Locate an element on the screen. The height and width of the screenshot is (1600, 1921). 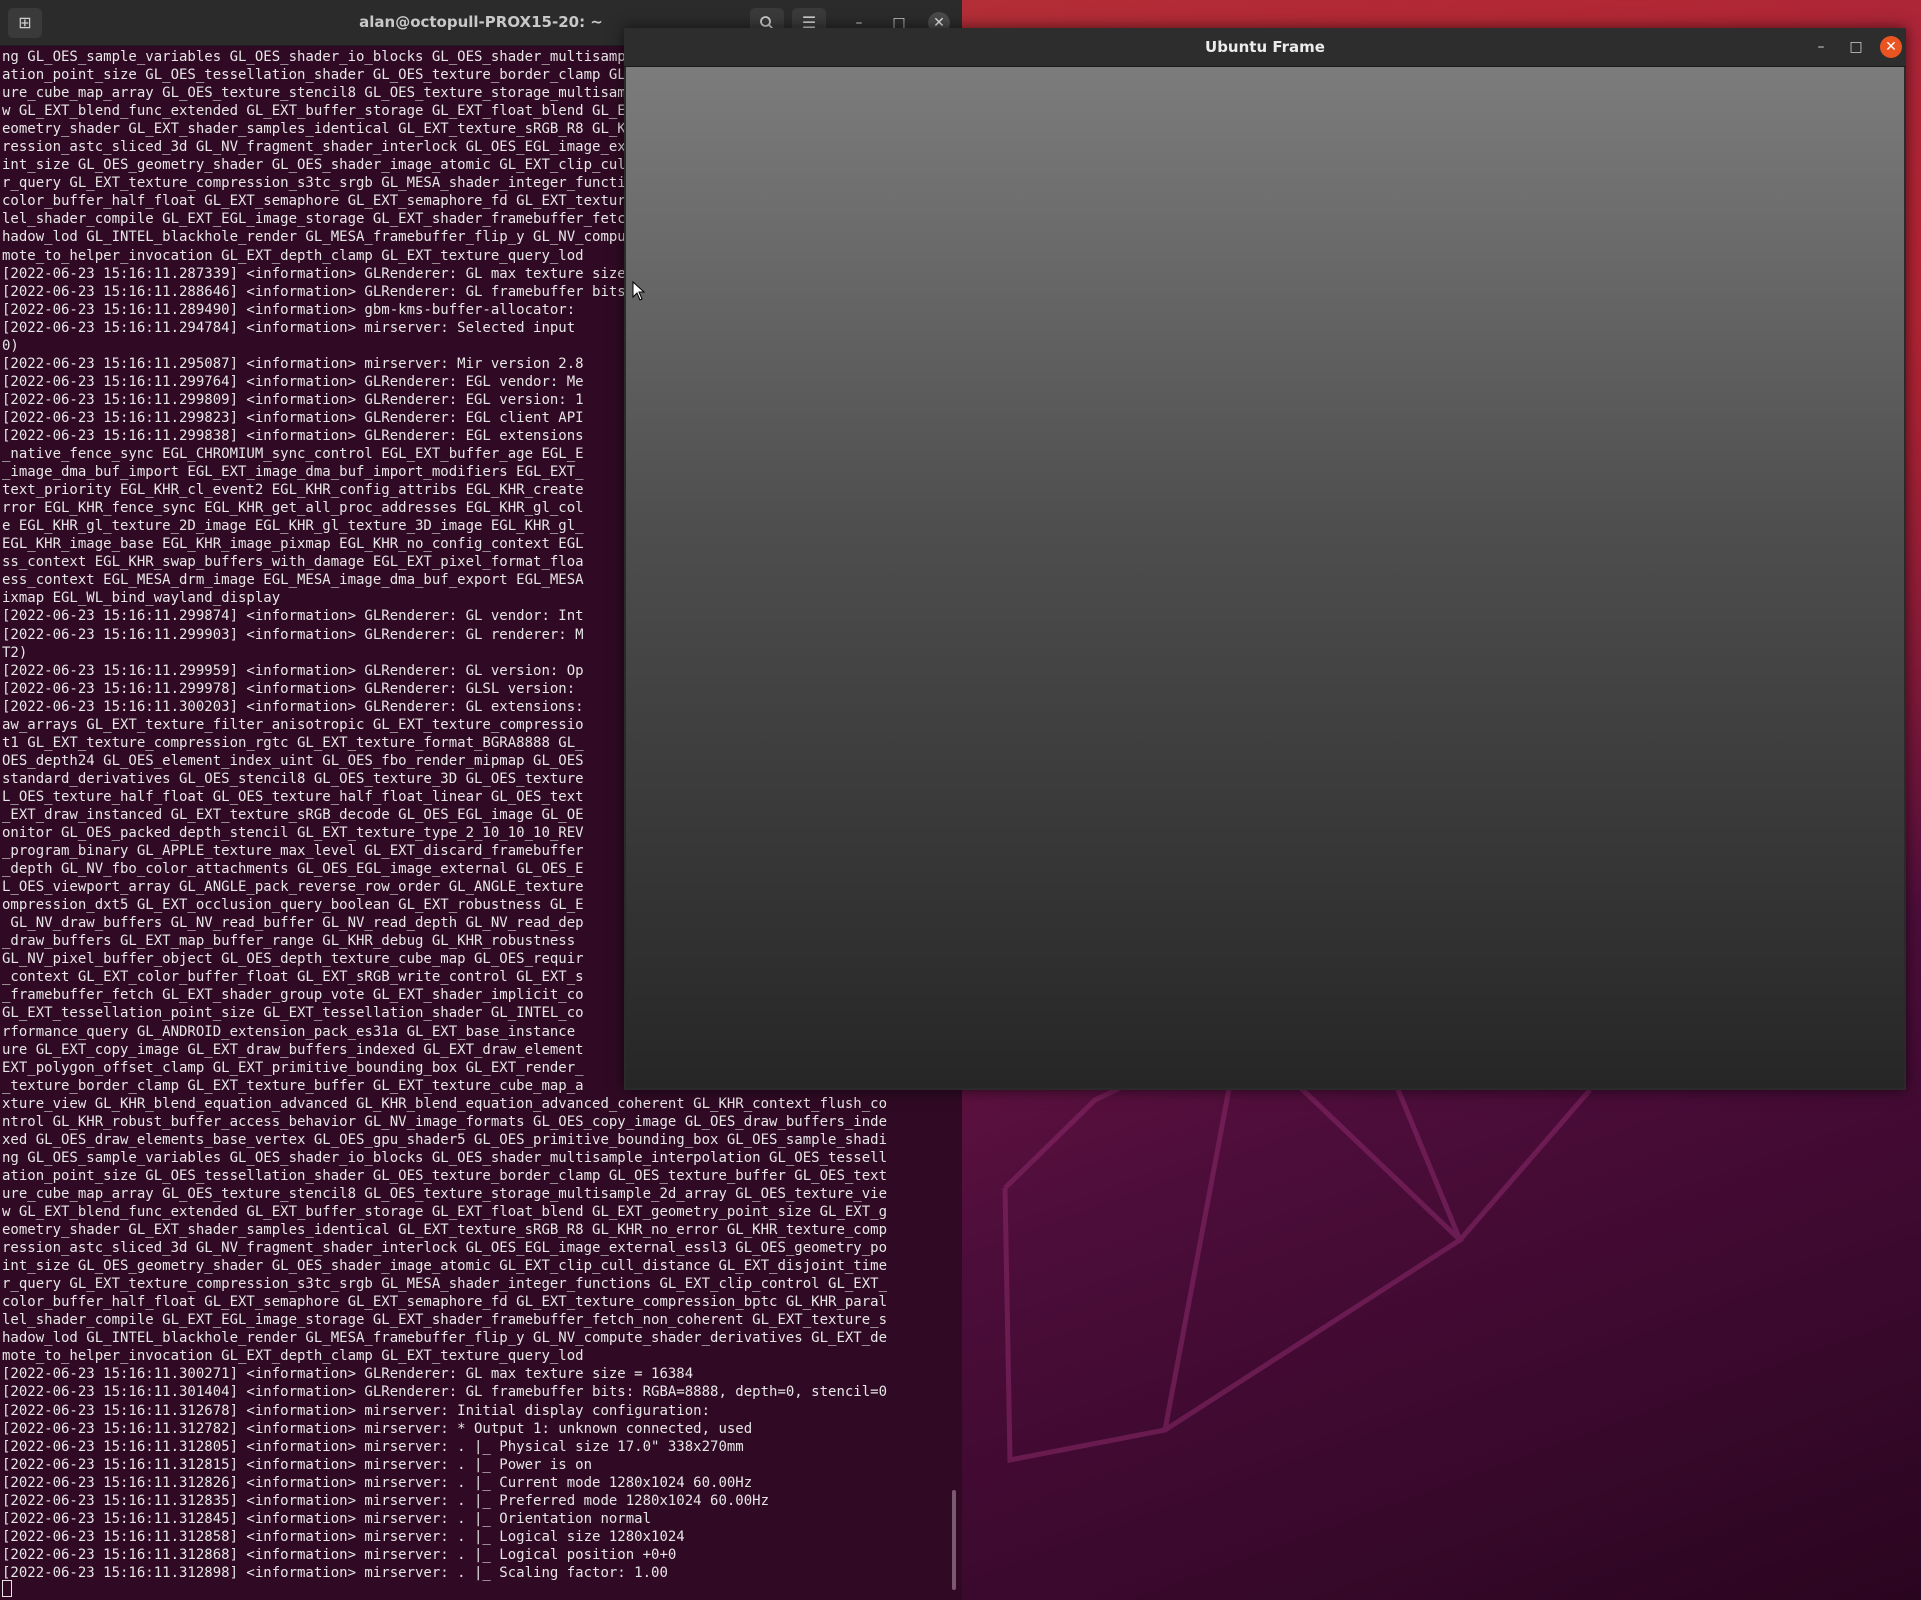
close-icon: ✕ is located at coordinates (1891, 47).